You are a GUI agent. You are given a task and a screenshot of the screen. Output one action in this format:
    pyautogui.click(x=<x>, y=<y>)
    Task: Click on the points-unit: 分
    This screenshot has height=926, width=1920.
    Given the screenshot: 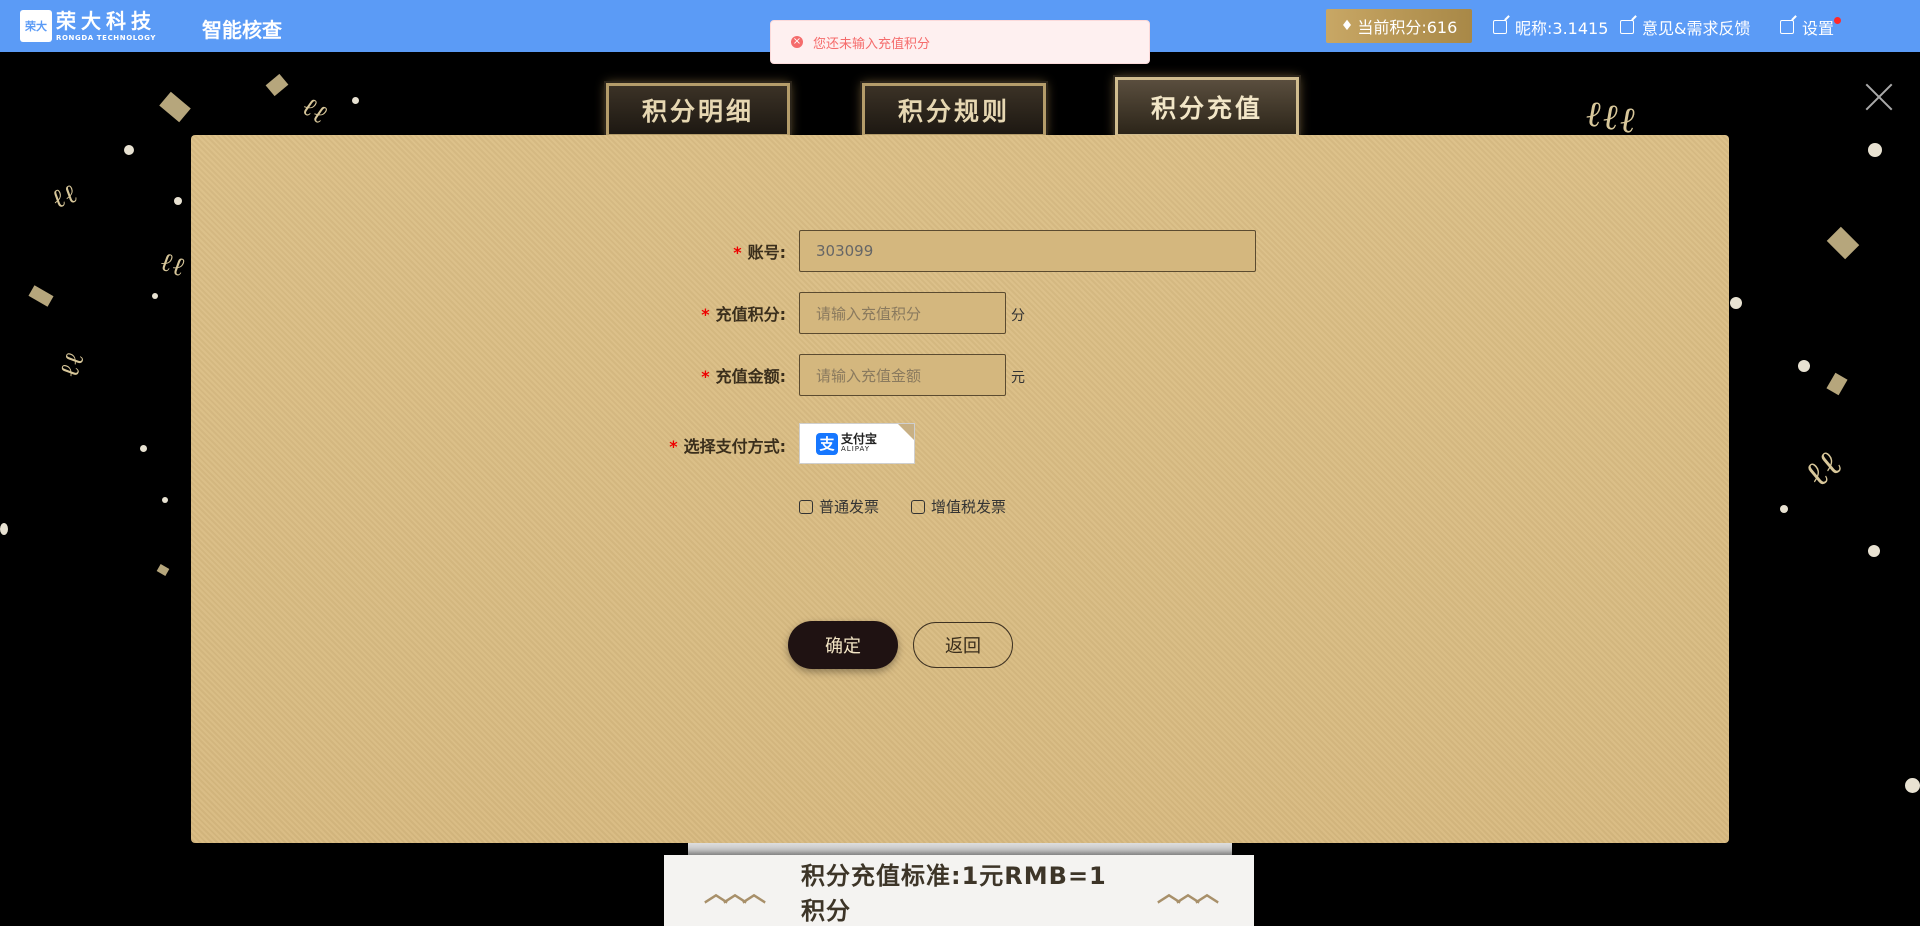 What is the action you would take?
    pyautogui.click(x=1018, y=316)
    